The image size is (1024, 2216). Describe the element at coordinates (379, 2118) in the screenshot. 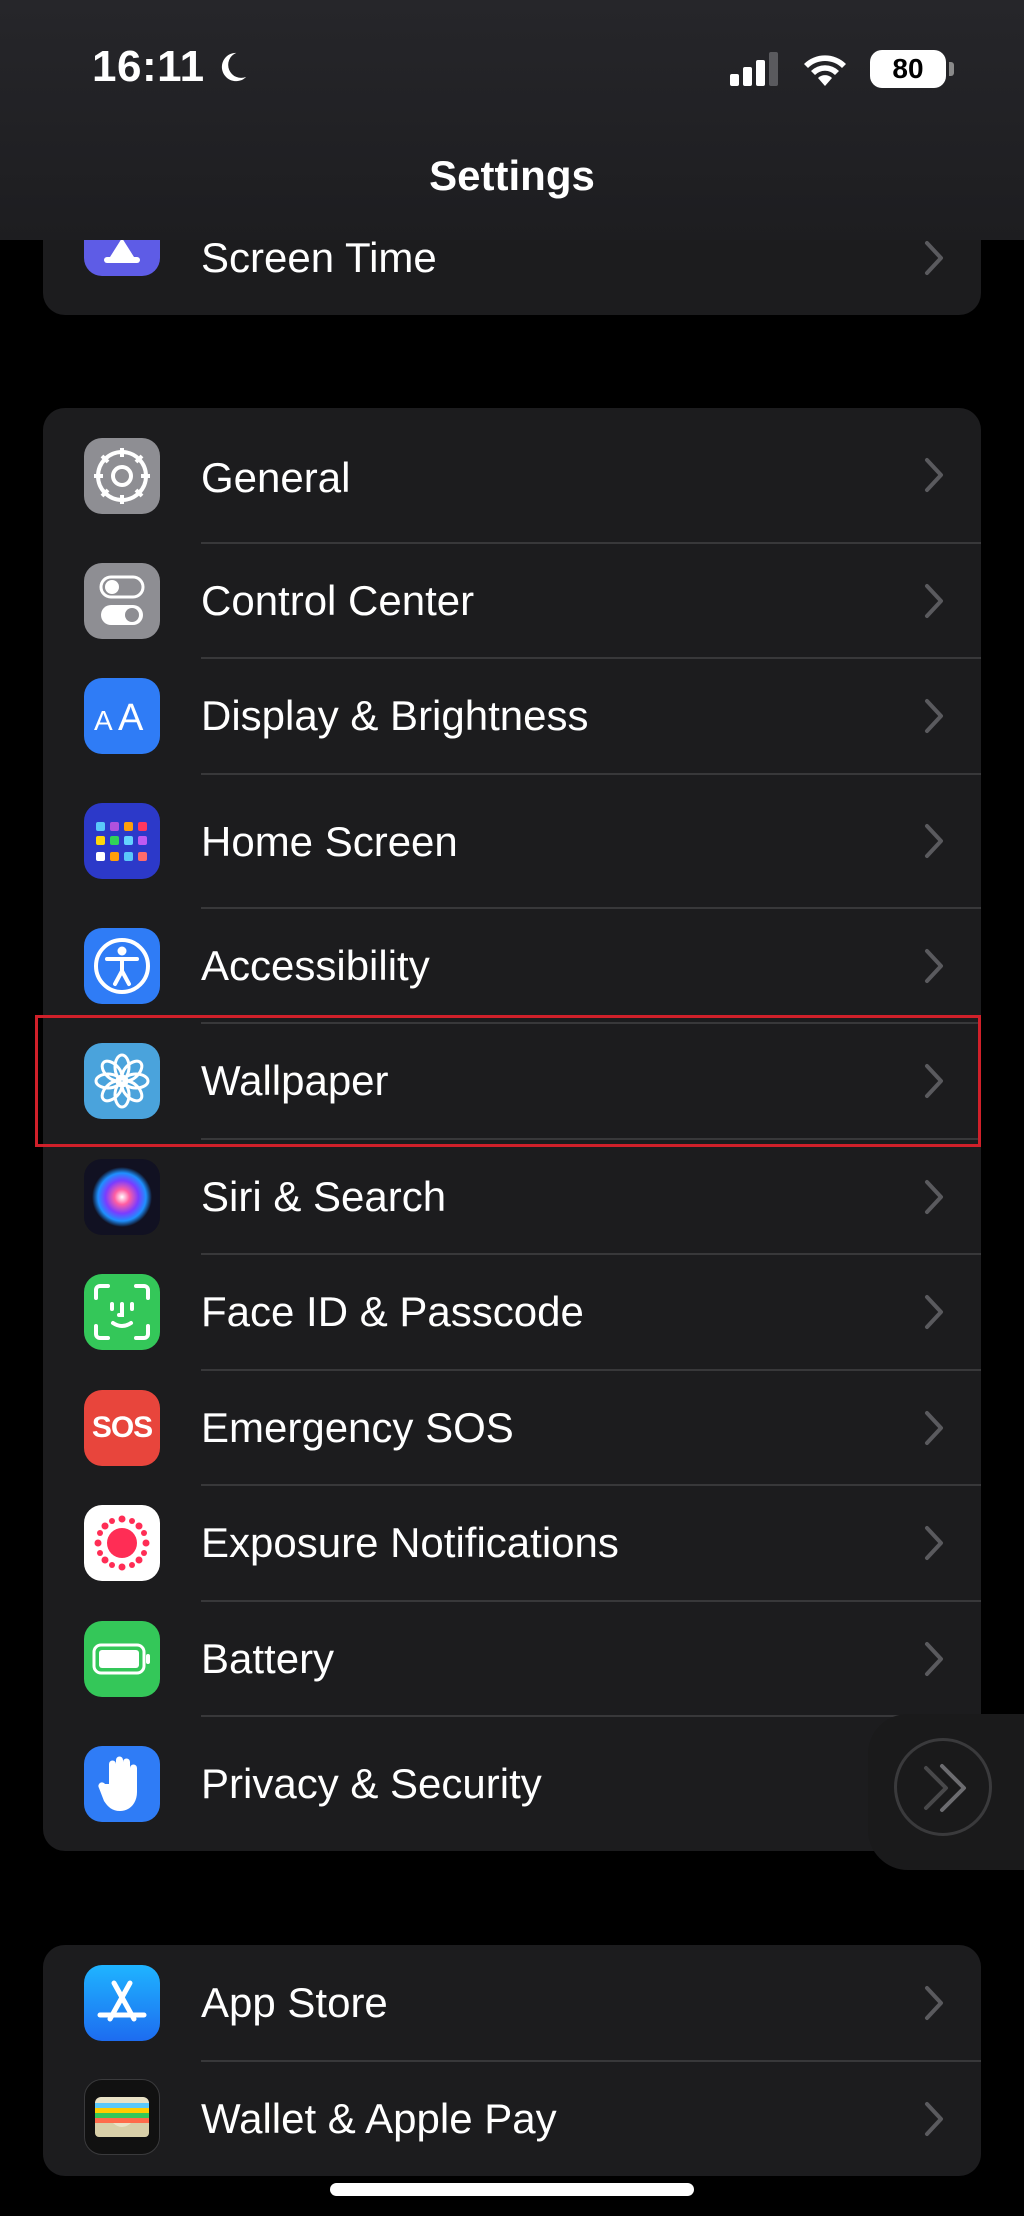

I see `row-label: Wallet & Apple Pay` at that location.